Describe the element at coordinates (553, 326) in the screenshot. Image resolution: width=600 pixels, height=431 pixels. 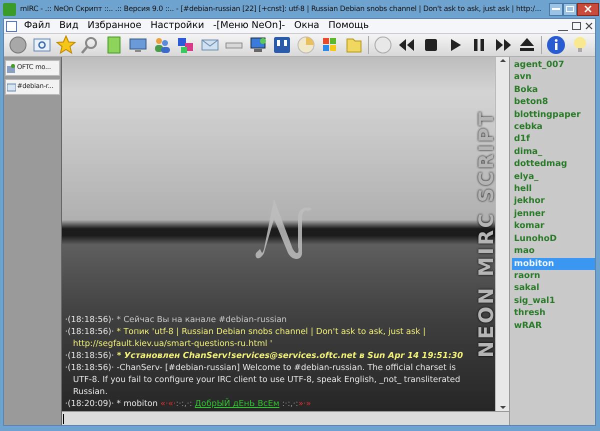
I see `nick-item: wRAR` at that location.